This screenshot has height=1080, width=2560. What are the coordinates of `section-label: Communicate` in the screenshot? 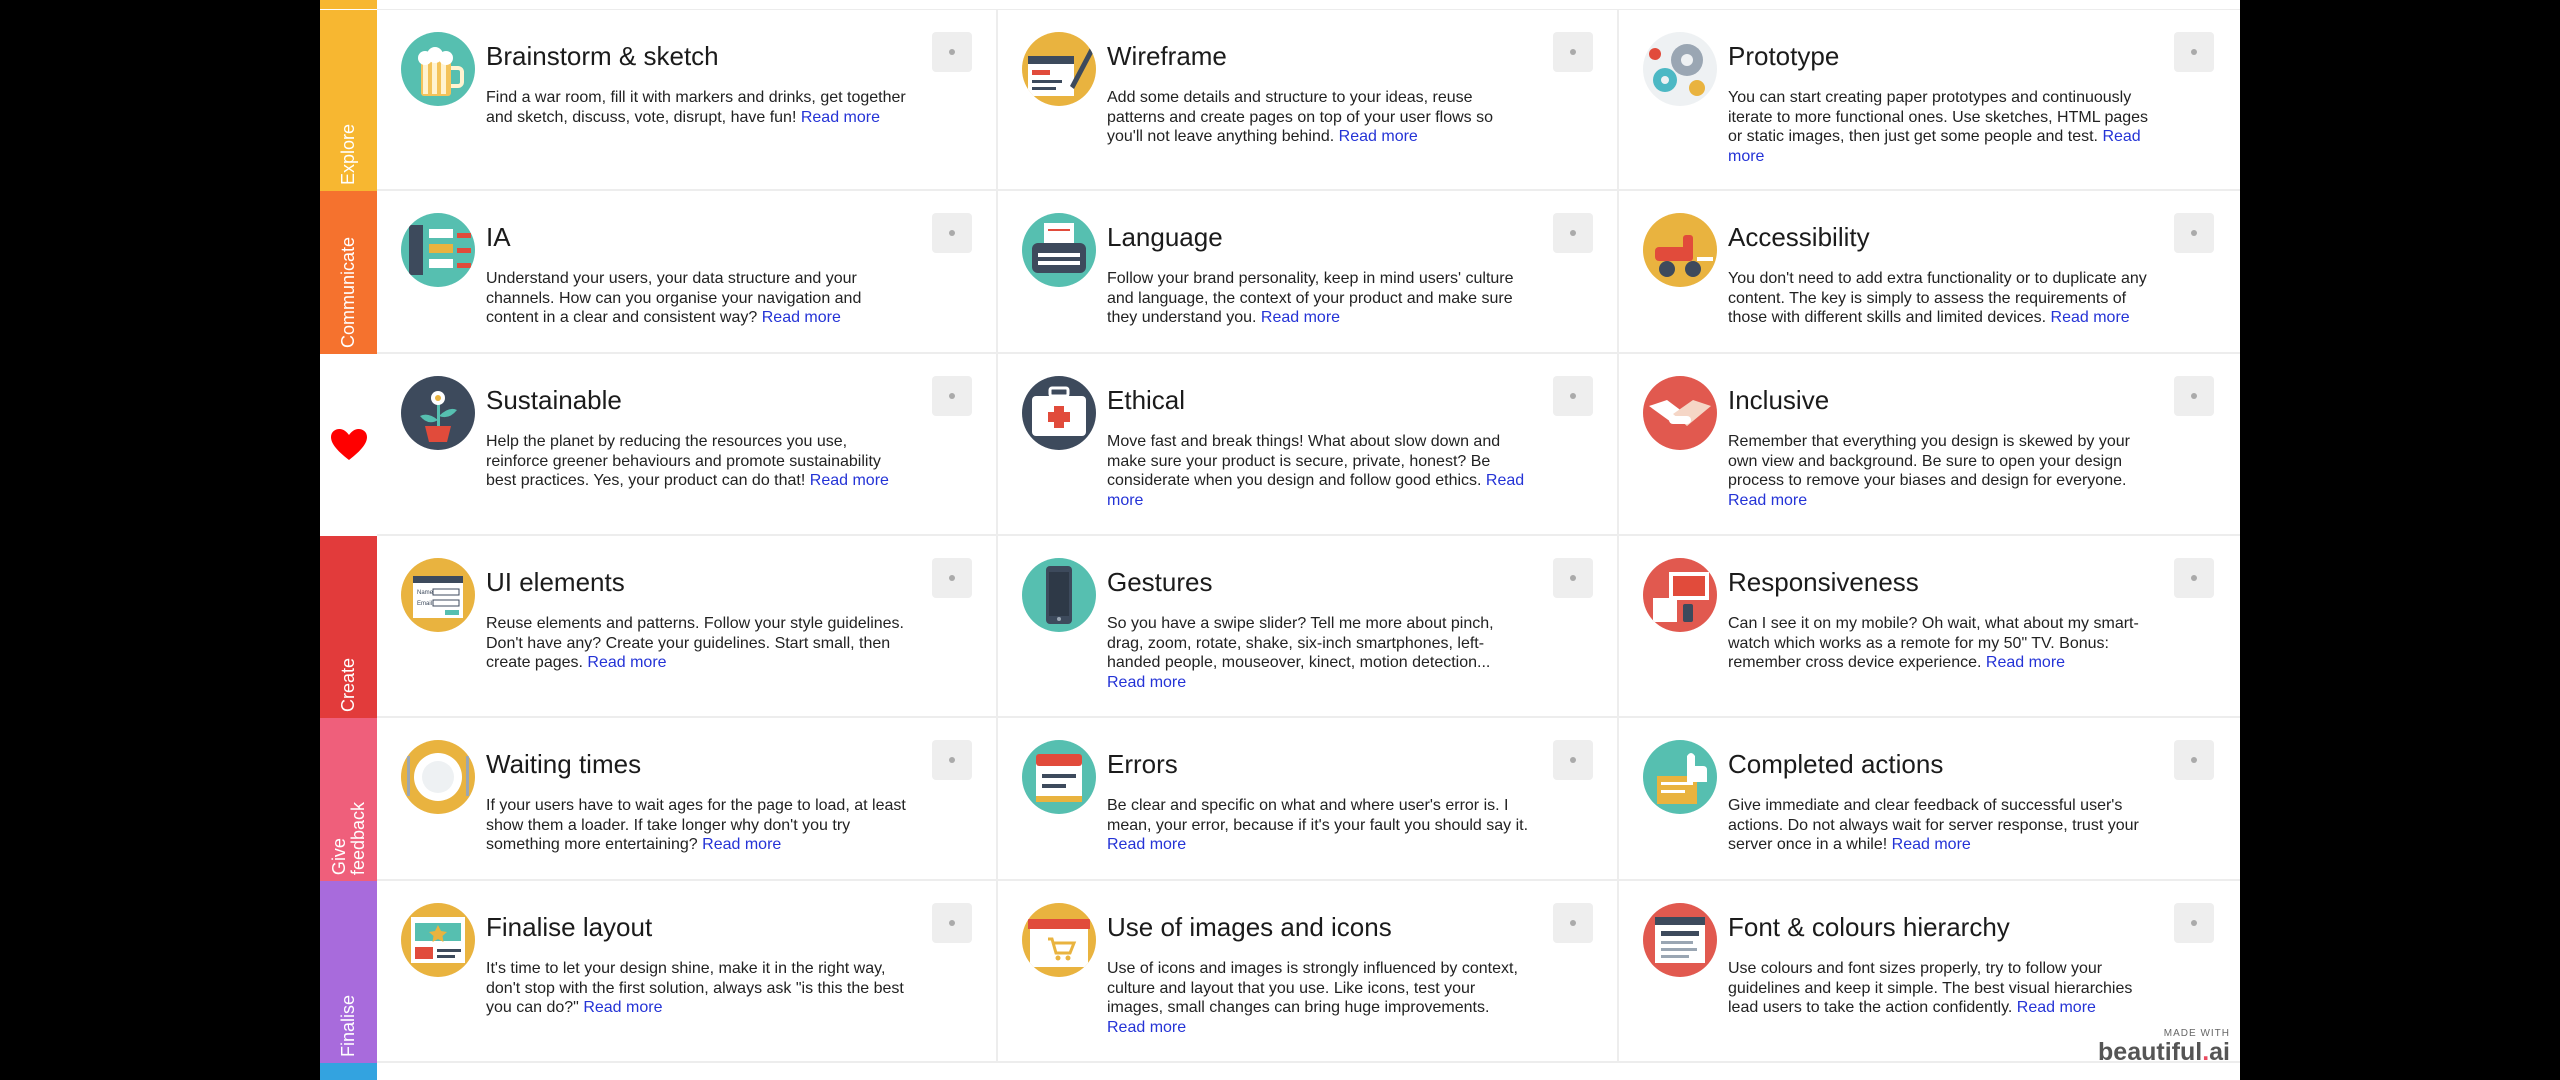 It's located at (348, 292).